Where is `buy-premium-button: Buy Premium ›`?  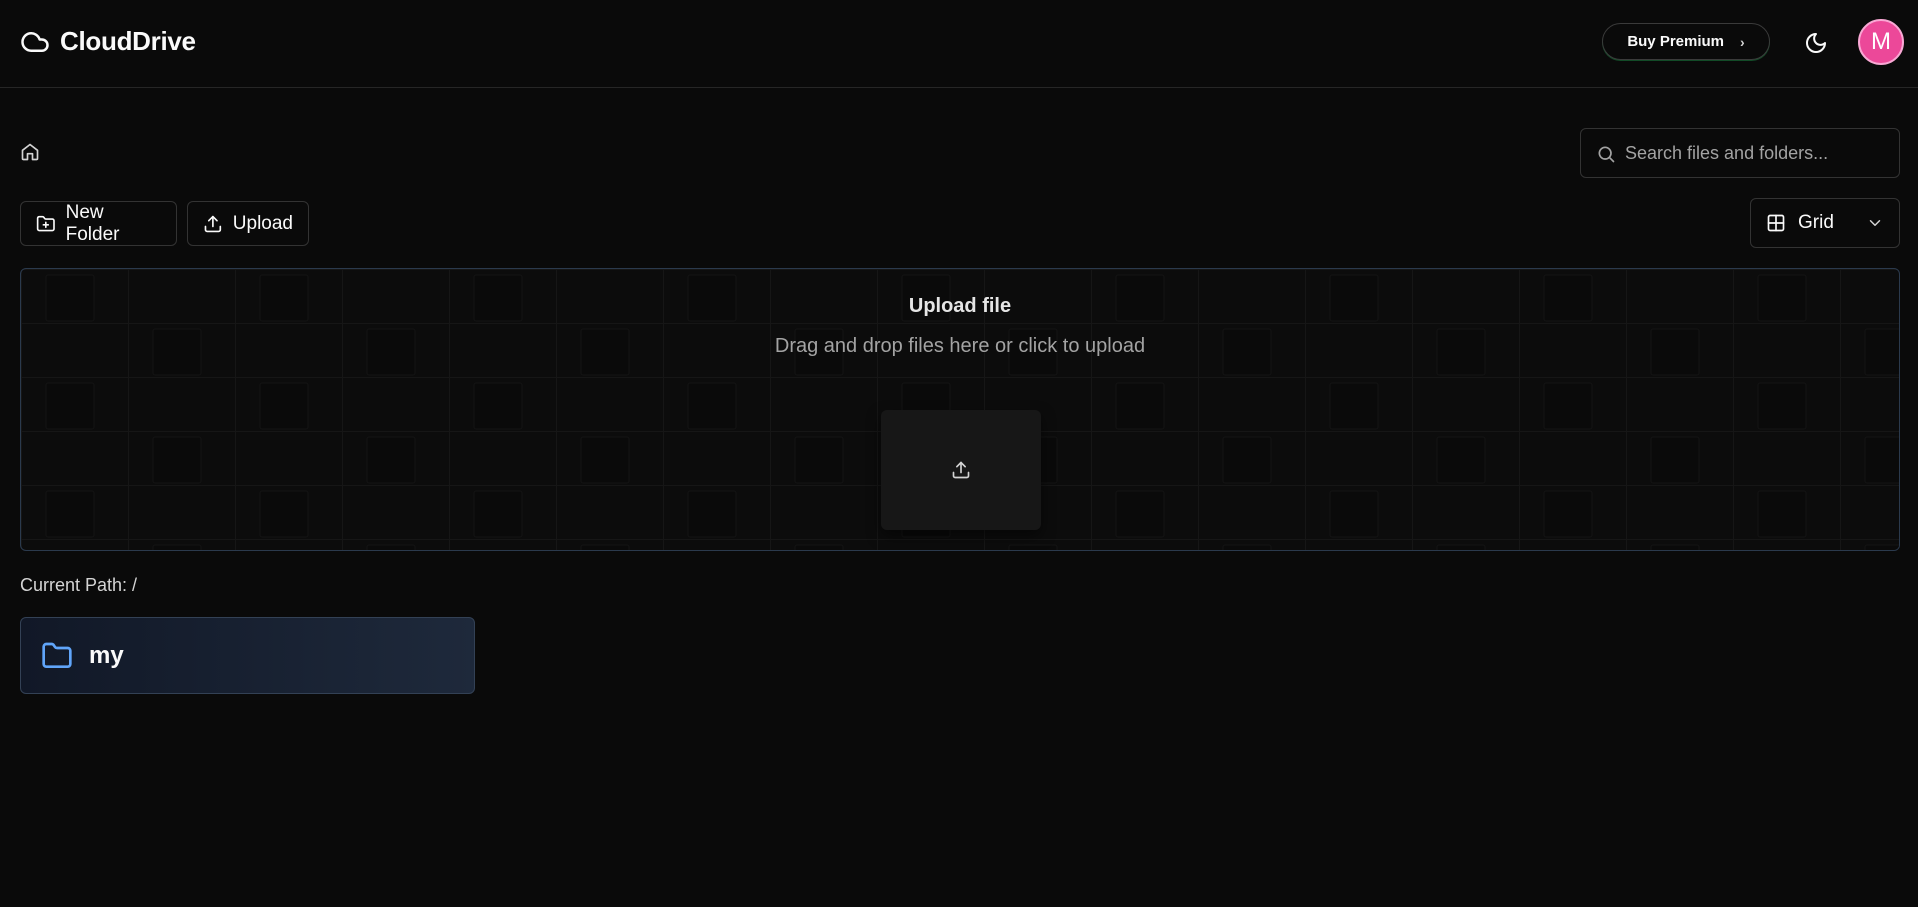 buy-premium-button: Buy Premium › is located at coordinates (1686, 41).